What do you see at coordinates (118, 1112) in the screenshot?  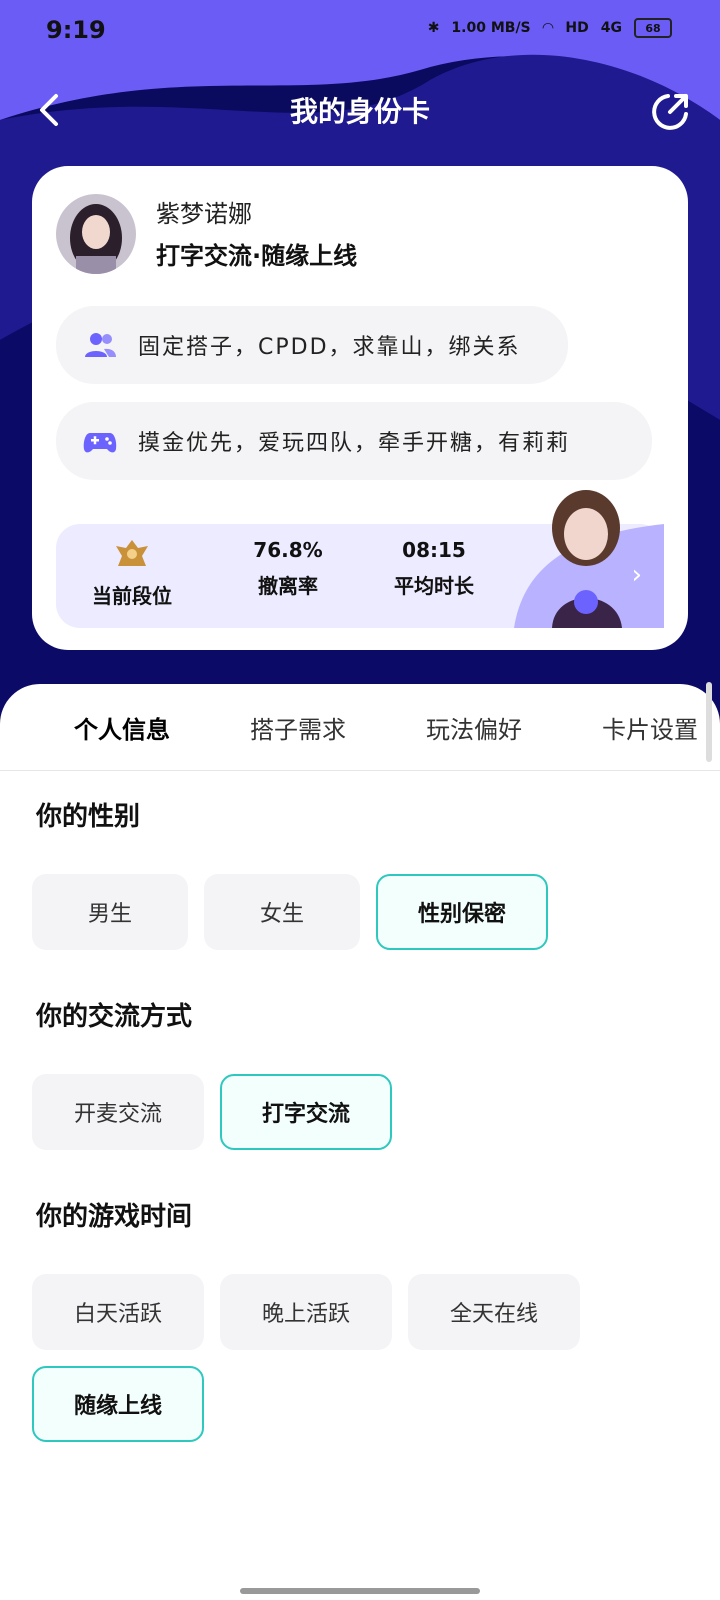 I see `option-comm-voice: 开麦交流` at bounding box center [118, 1112].